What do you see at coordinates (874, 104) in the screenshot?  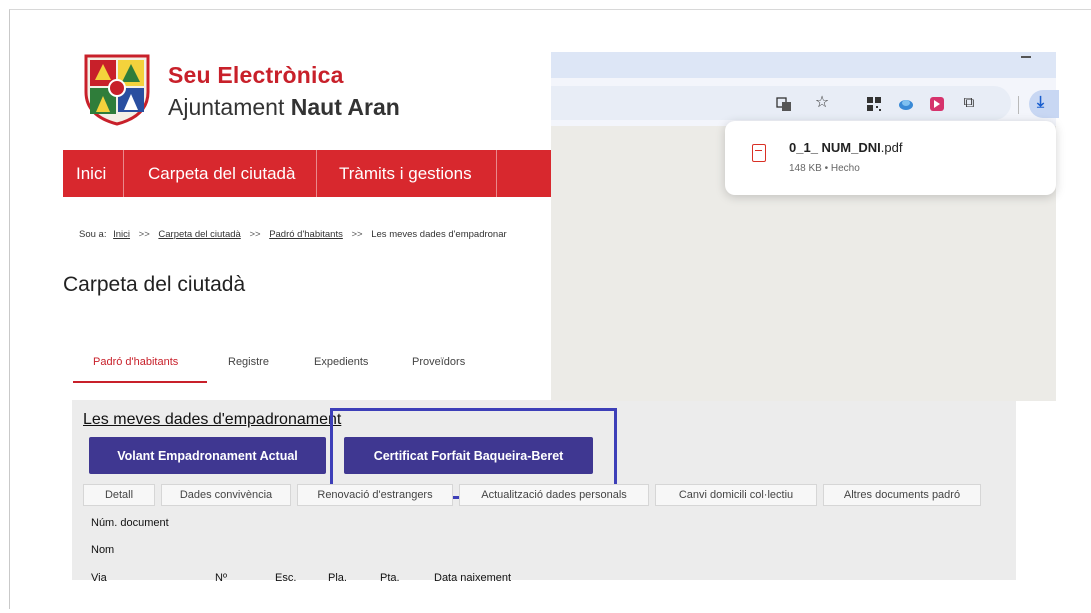 I see `qr-code-icon` at bounding box center [874, 104].